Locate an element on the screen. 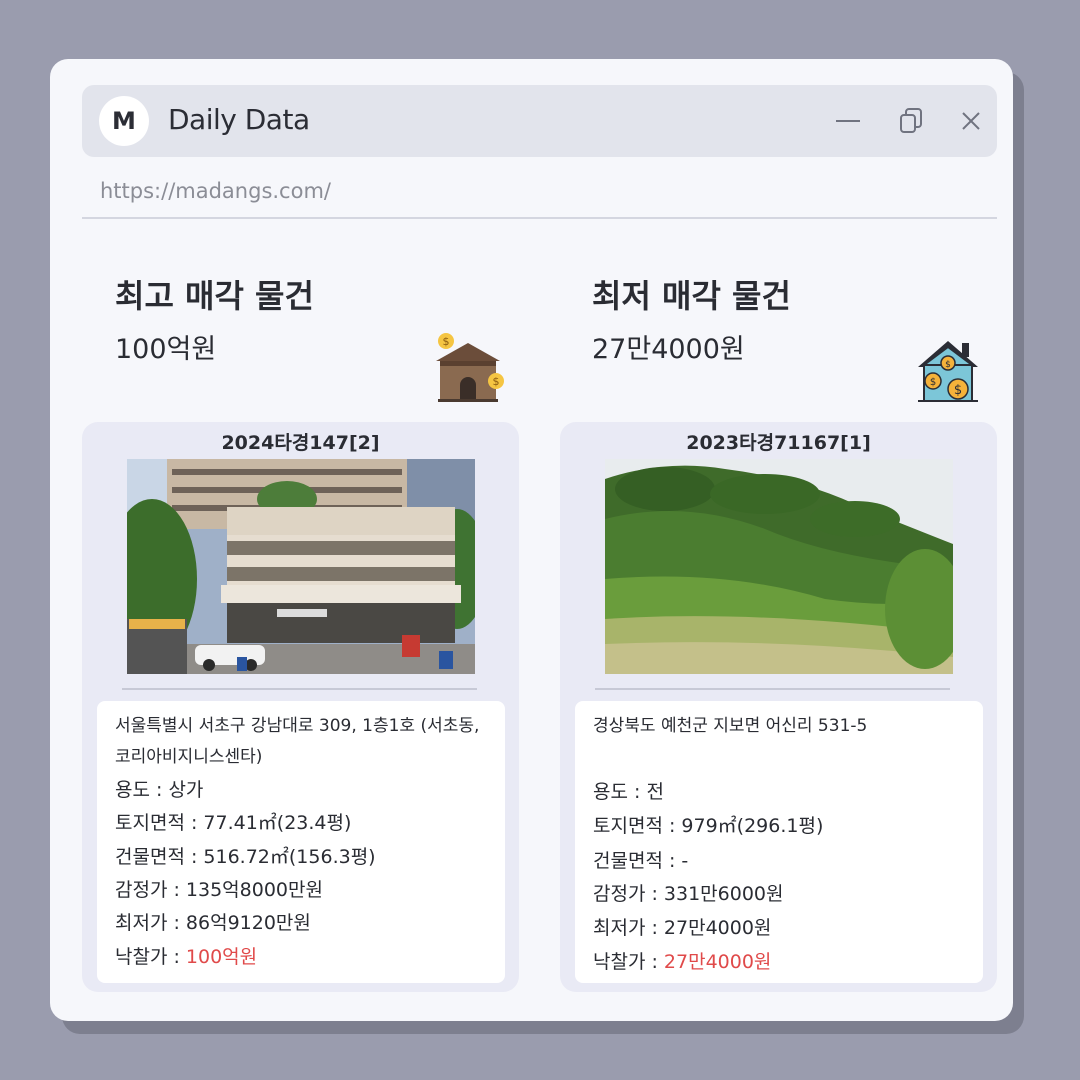  appraisal-row: 감정가 : 135억8000만원 is located at coordinates (219, 888).